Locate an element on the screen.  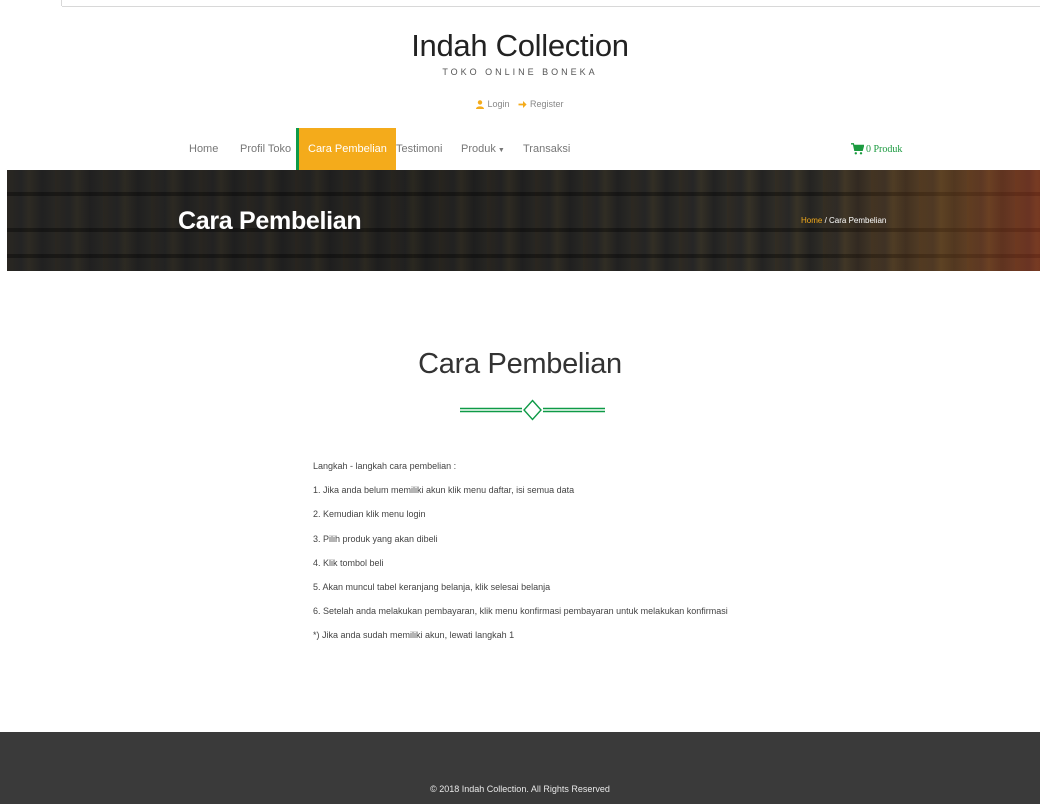
step-item: 3. Pilih produk yang akan dibeli is located at coordinates (375, 538).